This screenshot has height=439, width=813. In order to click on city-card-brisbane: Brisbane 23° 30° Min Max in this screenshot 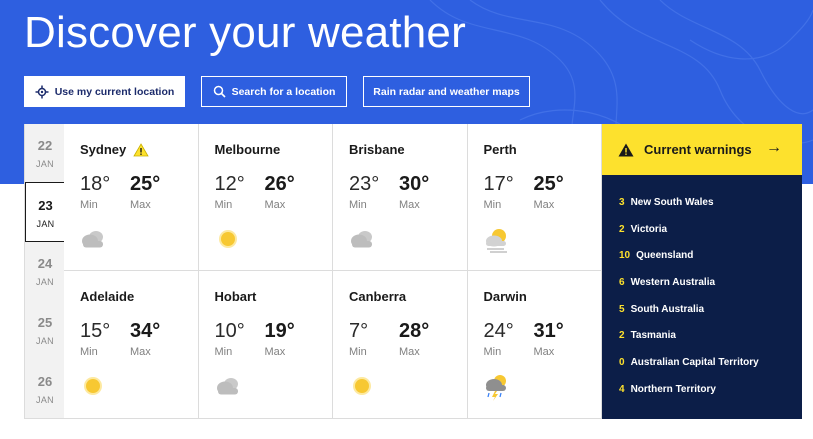, I will do `click(400, 197)`.